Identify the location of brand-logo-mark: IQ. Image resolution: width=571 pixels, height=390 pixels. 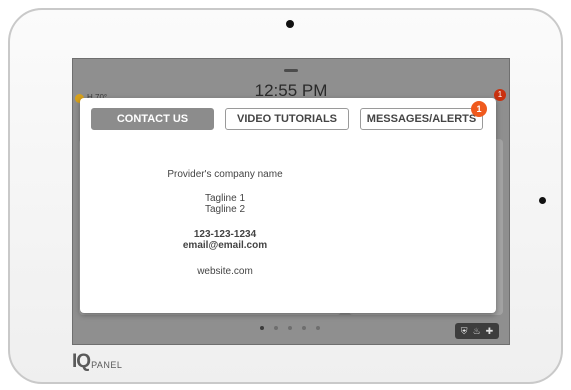
(81, 361).